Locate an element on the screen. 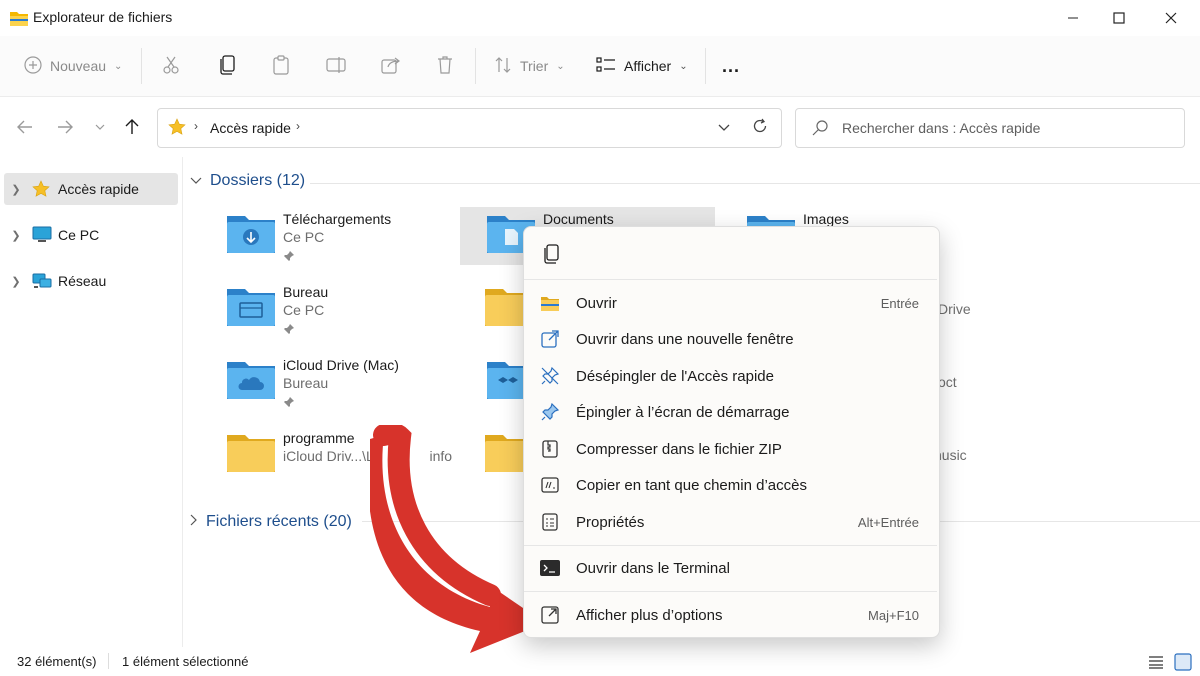 The width and height of the screenshot is (1200, 676). view-button: Afficher ⌄ is located at coordinates (642, 66).